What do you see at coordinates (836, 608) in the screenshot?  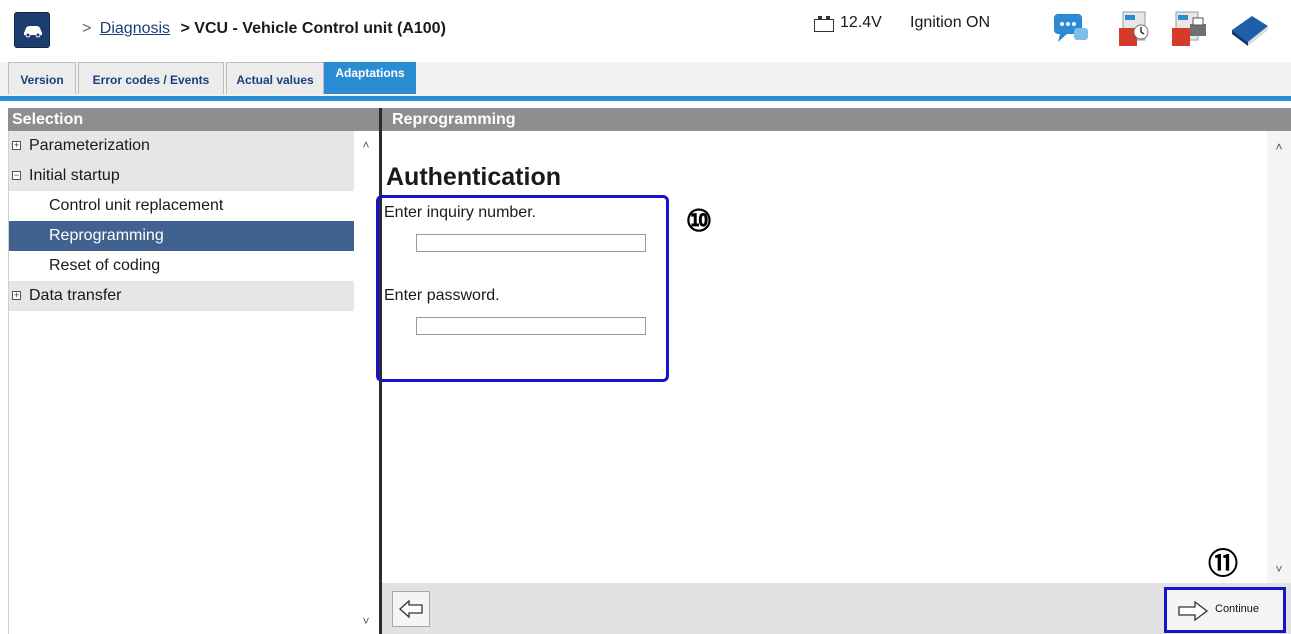 I see `action-footer: Continue` at bounding box center [836, 608].